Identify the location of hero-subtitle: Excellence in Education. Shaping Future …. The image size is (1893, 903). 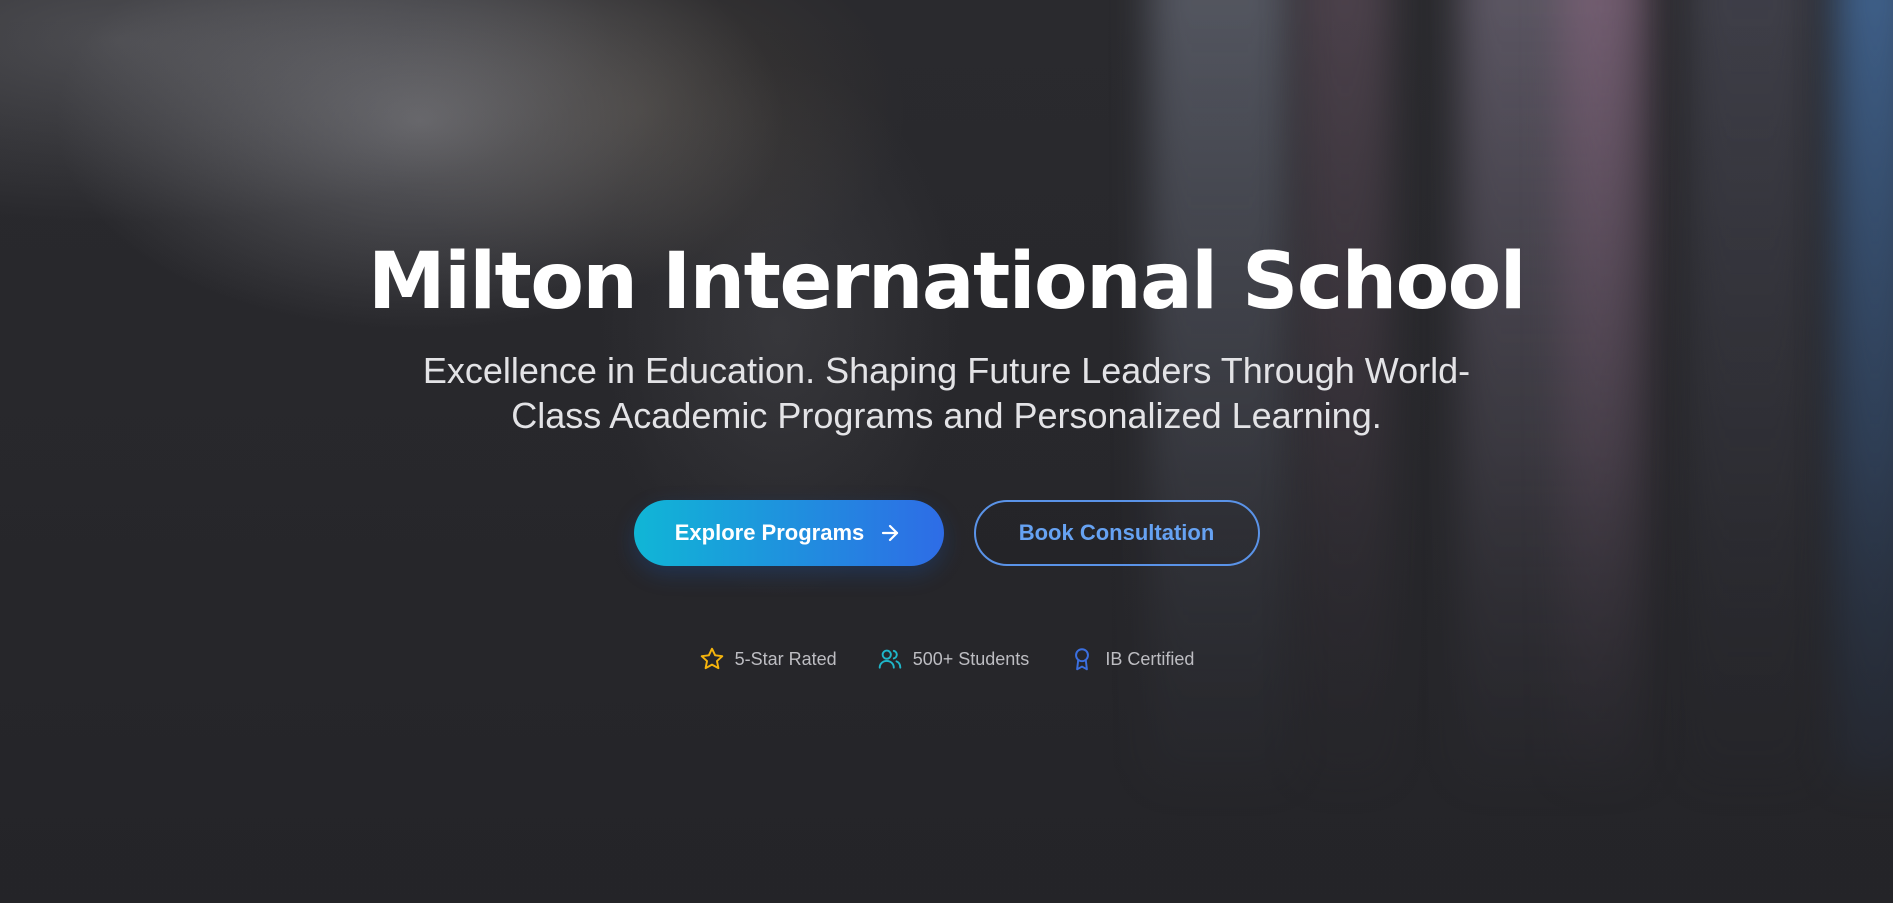
(946, 393).